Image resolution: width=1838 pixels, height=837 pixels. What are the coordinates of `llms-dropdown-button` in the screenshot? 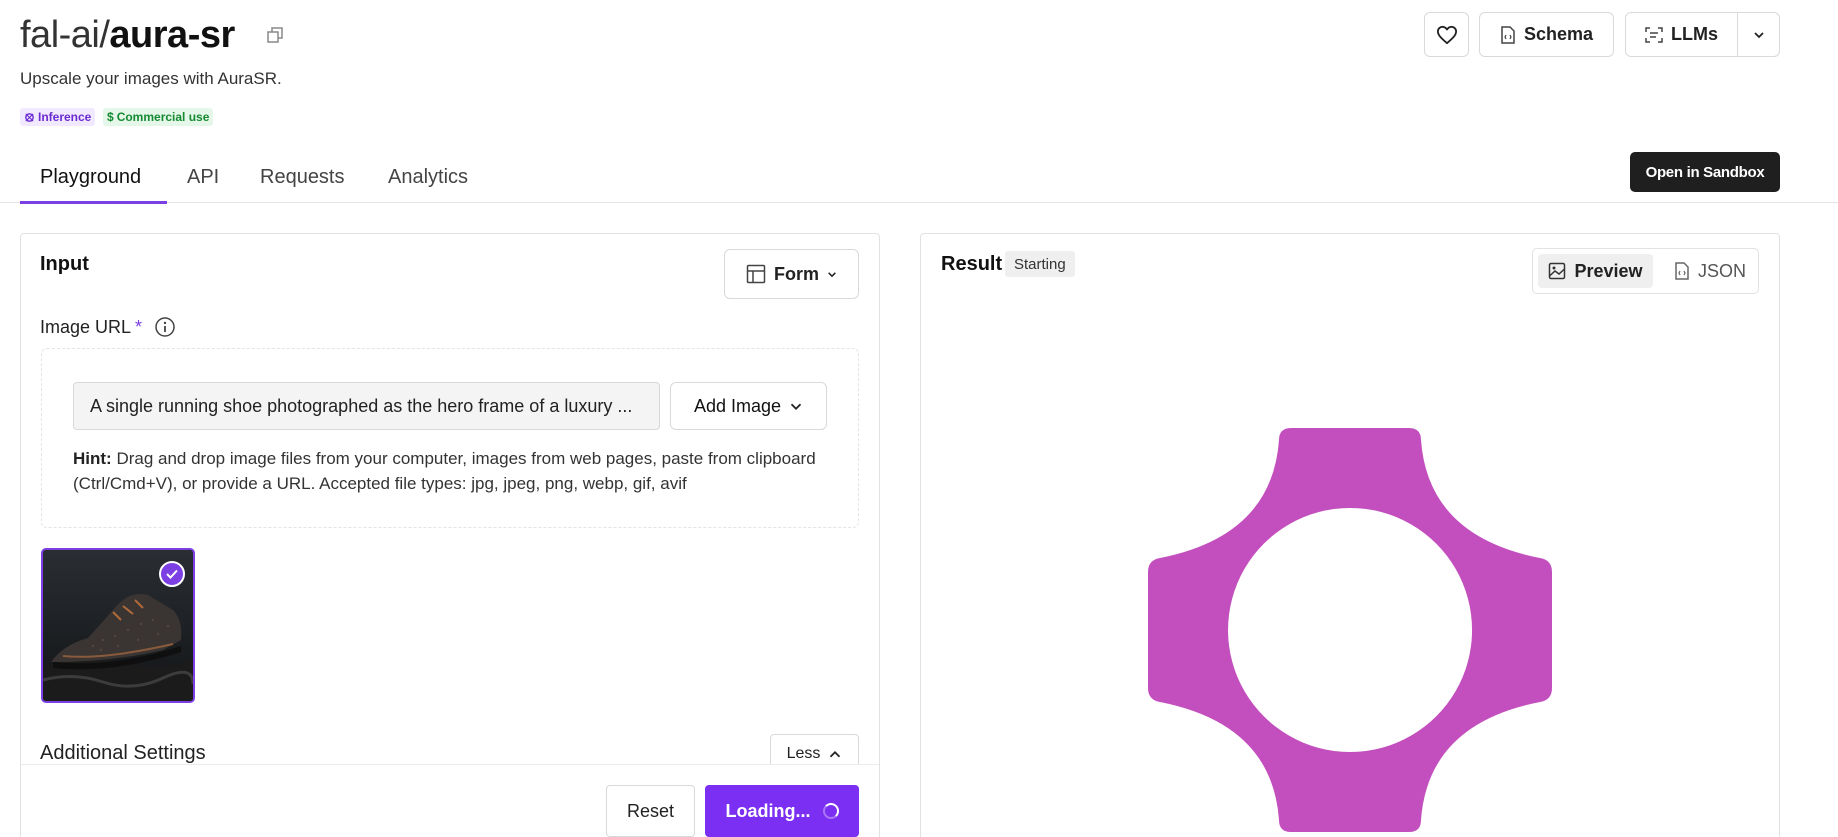 It's located at (1758, 34).